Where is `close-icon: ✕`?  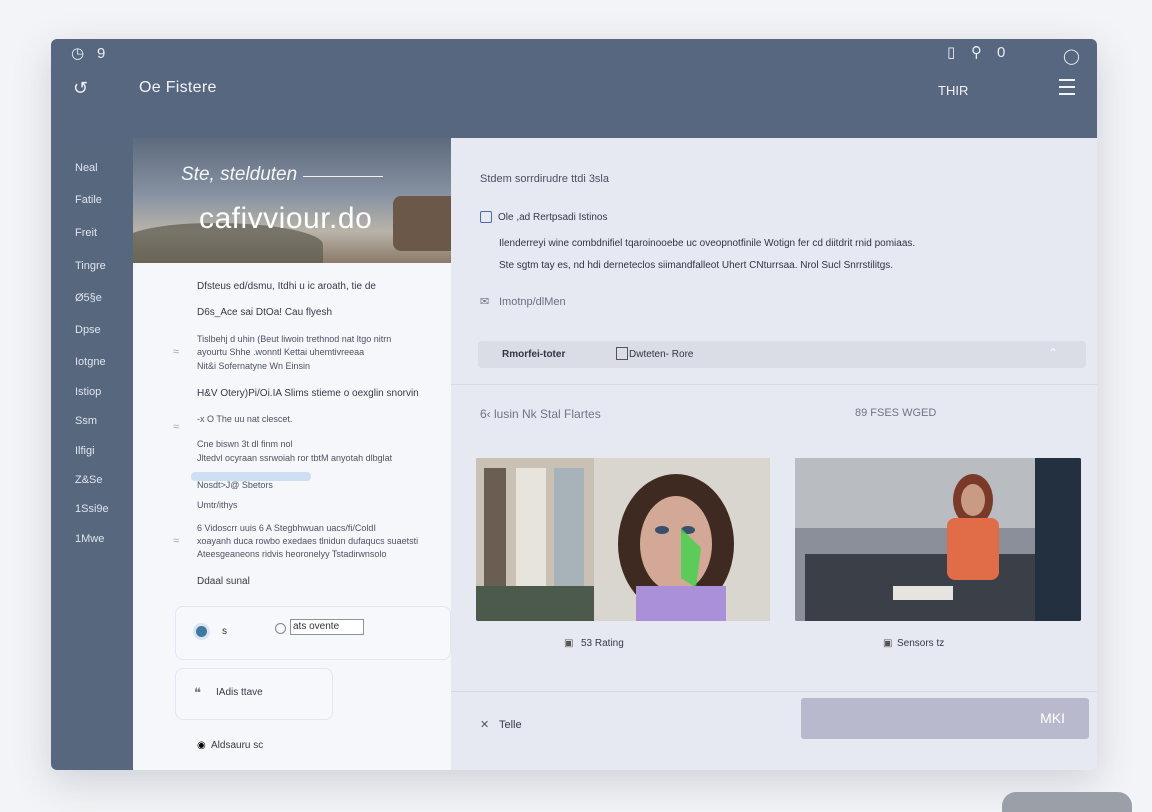
close-icon: ✕ is located at coordinates (484, 724).